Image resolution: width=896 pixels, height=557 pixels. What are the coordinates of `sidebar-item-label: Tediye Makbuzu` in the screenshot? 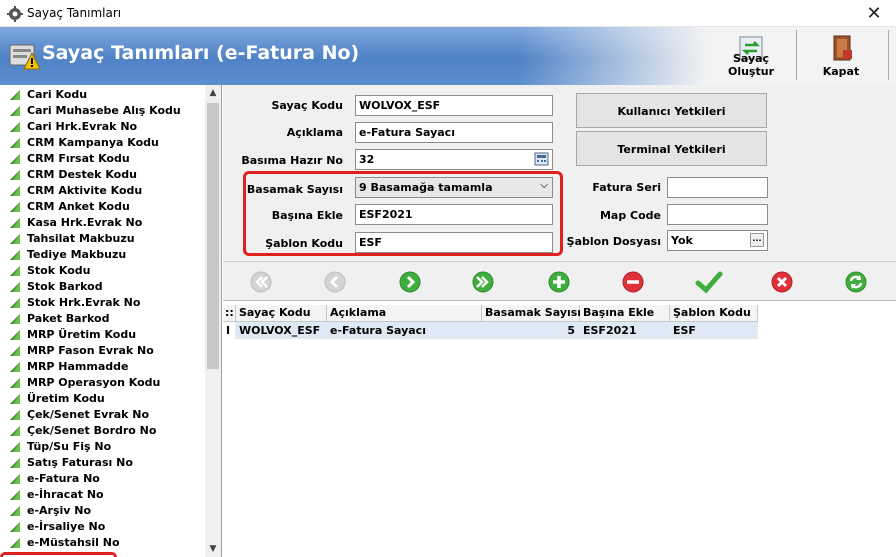 It's located at (77, 254).